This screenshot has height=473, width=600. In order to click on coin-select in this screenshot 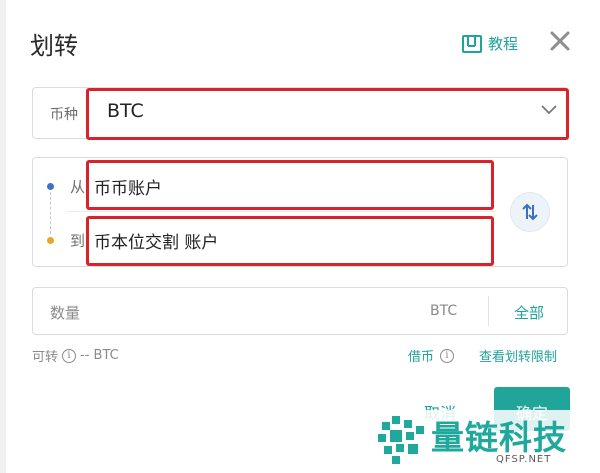, I will do `click(328, 114)`.